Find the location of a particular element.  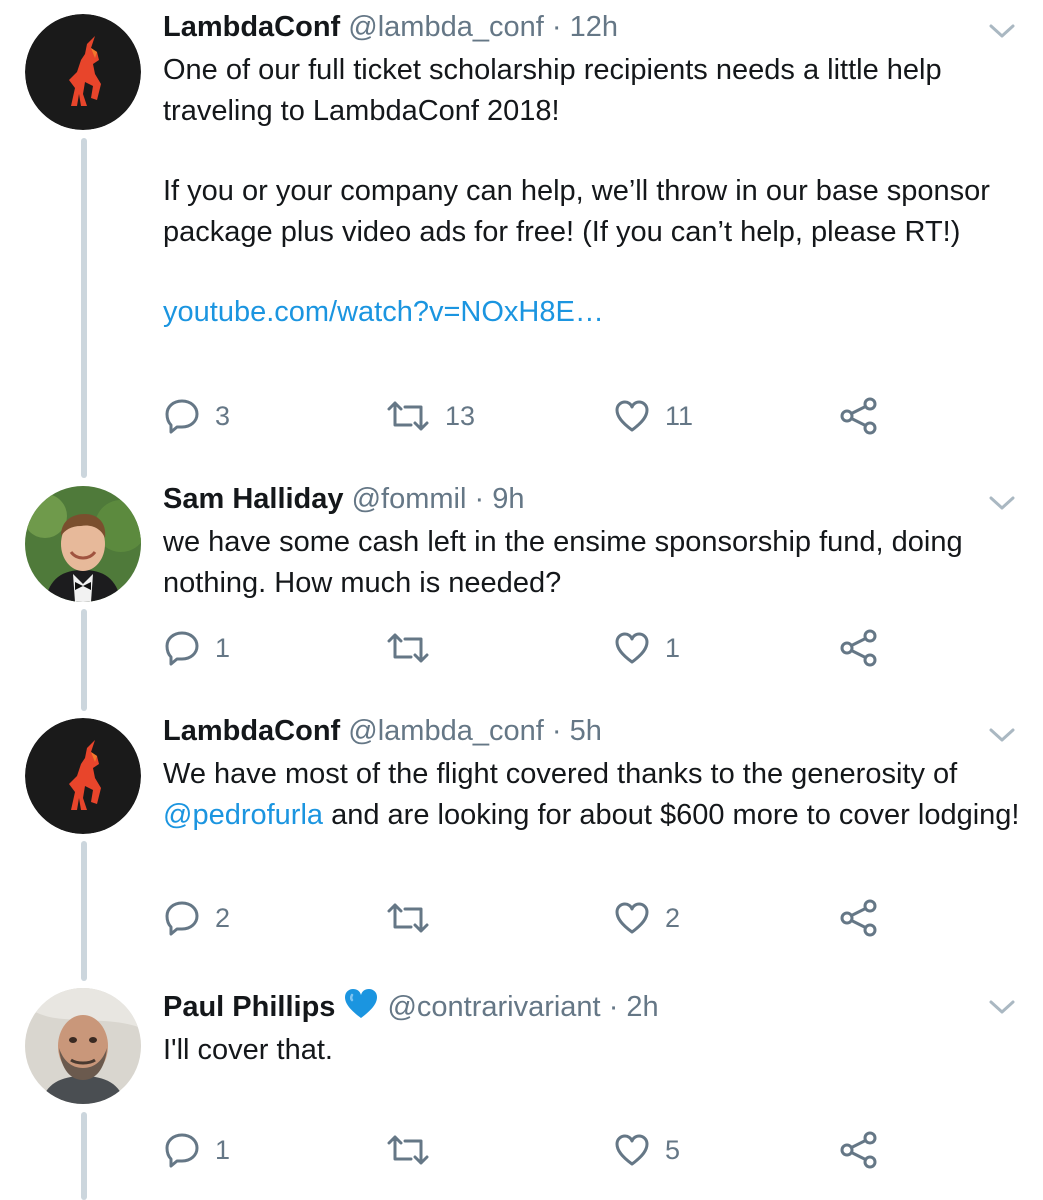

author-name: Paul Phillips is located at coordinates (249, 1007).